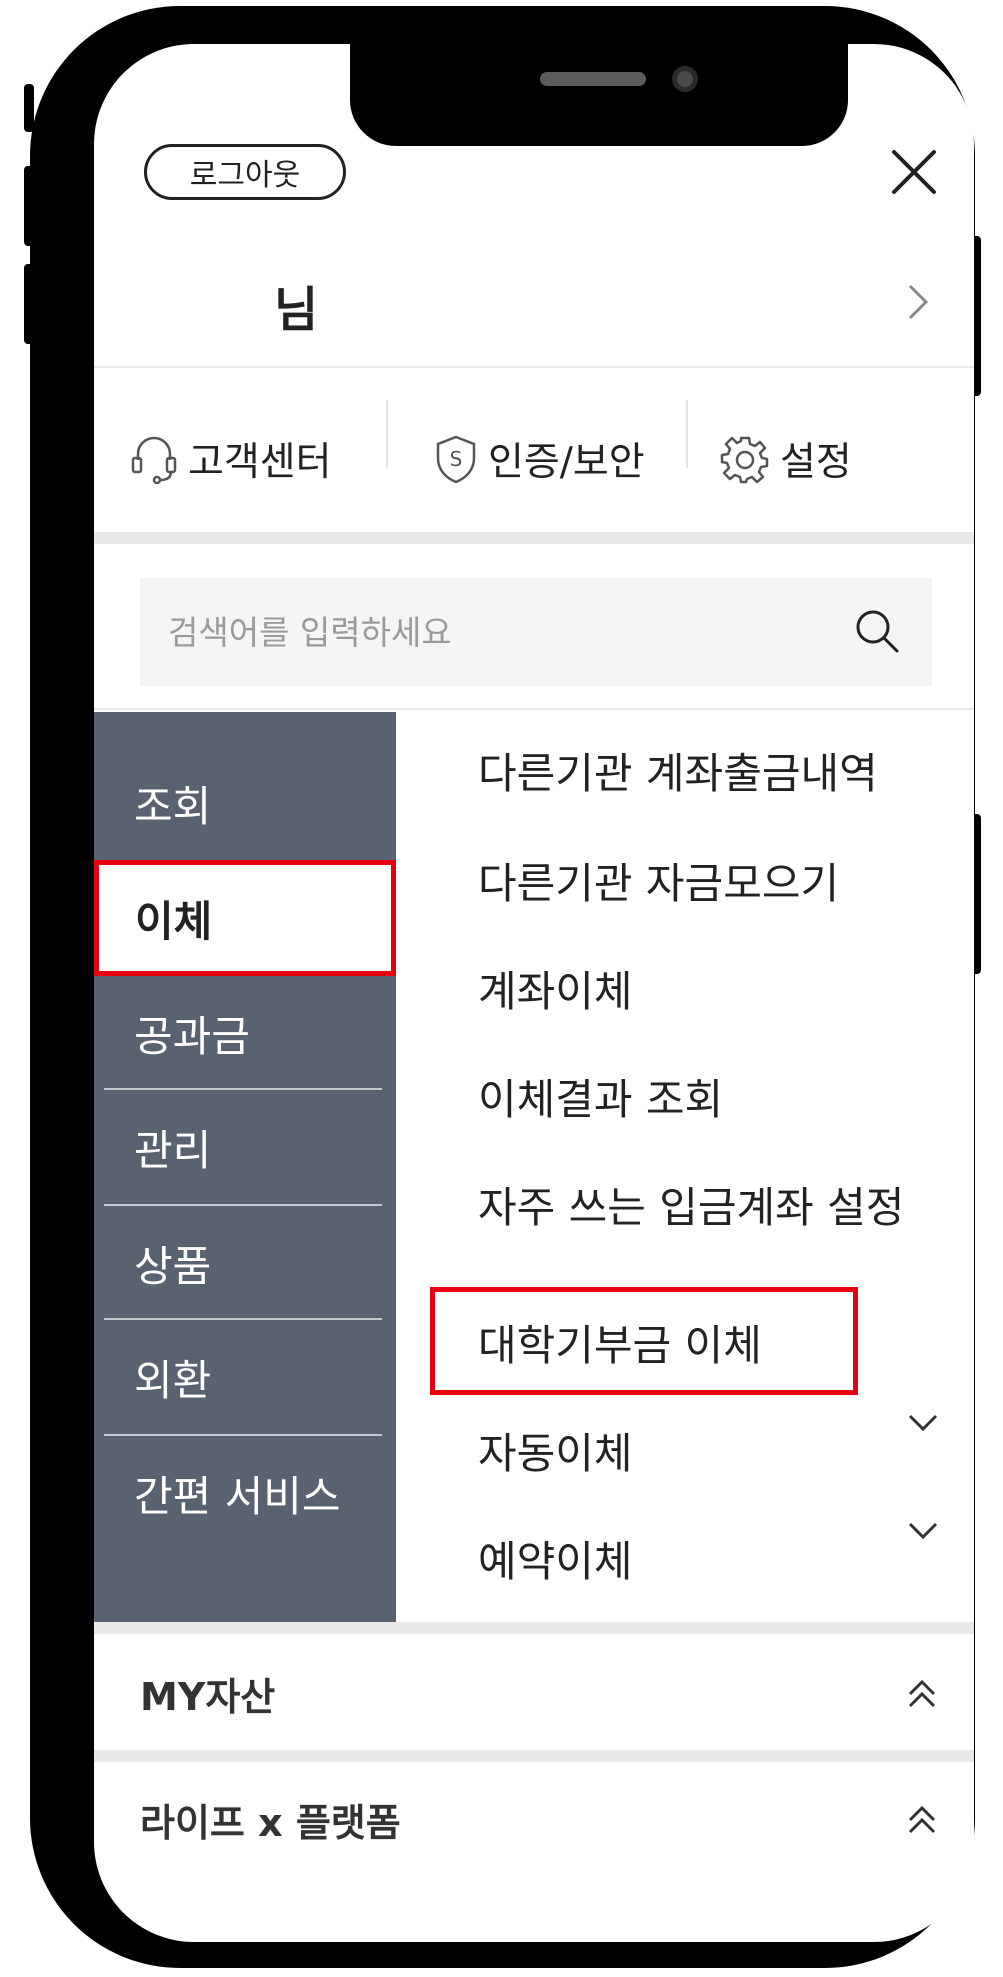  I want to click on search-input, so click(508, 632).